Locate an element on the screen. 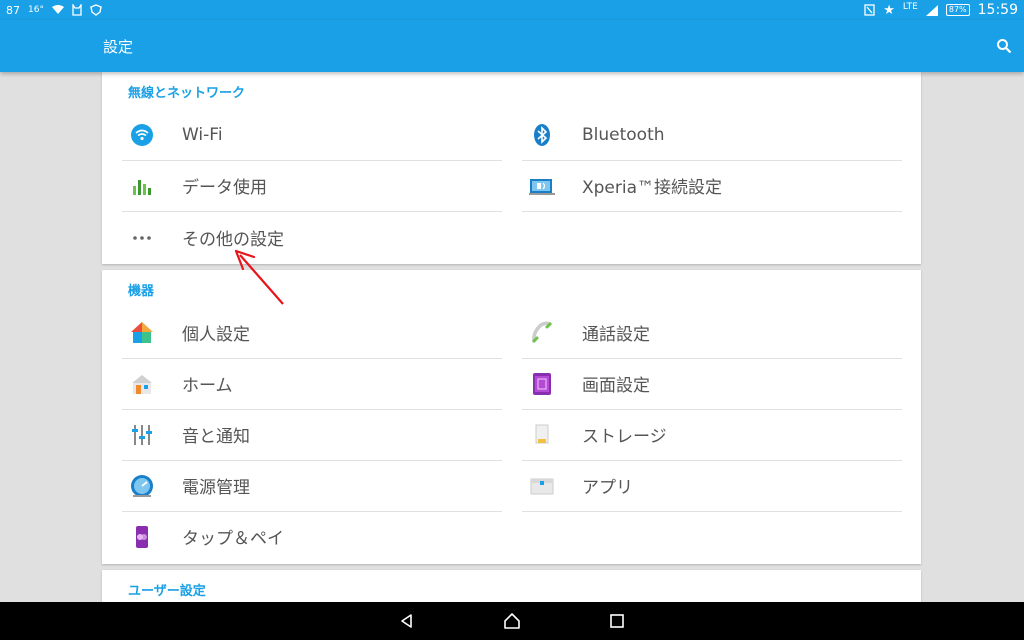  settings-item-bluetooth: Bluetooth is located at coordinates (692, 134).